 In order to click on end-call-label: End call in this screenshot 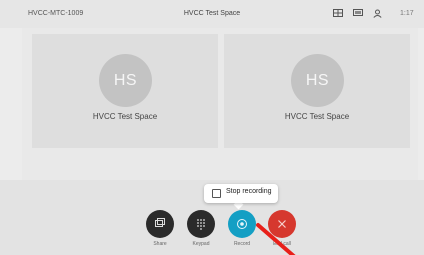, I will do `click(282, 244)`.